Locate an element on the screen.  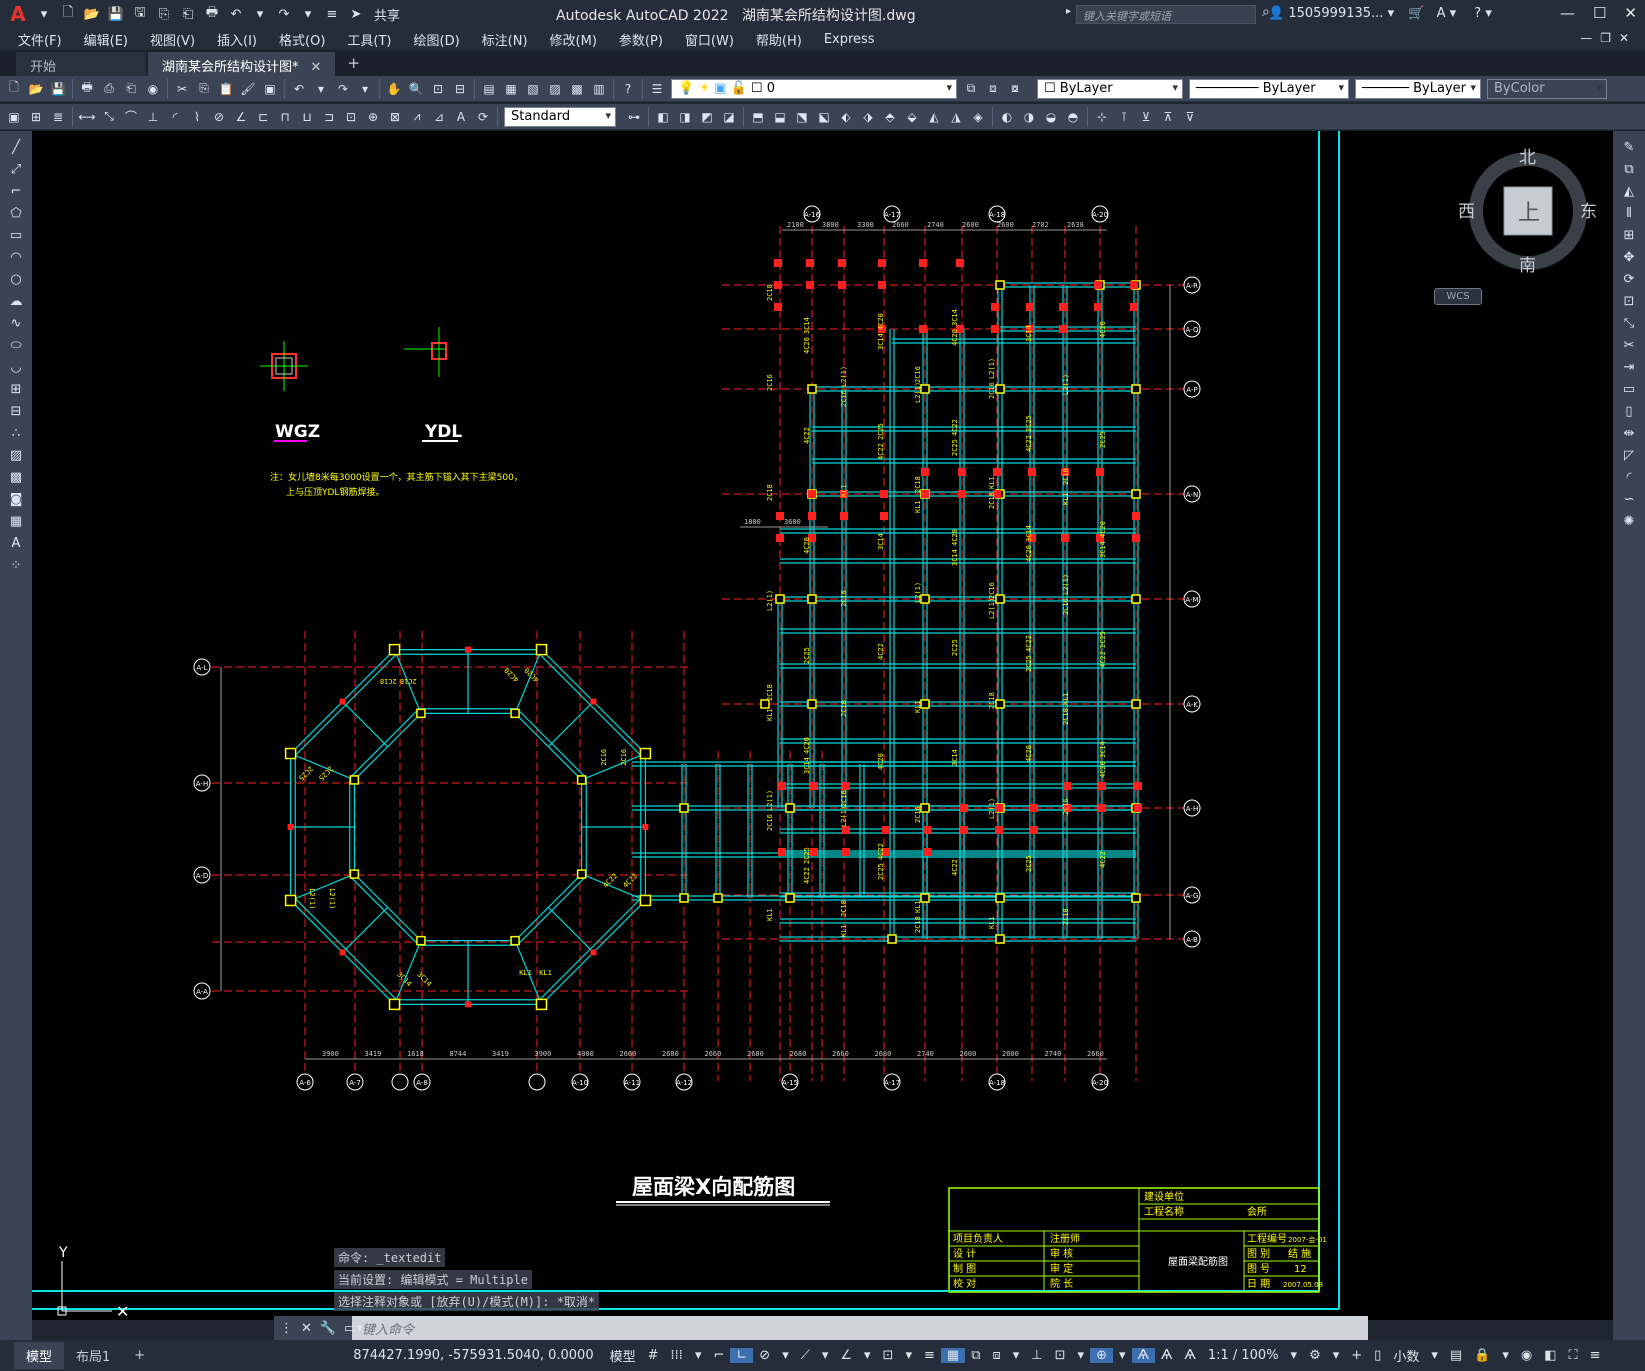
lineweight-icon: ≡ is located at coordinates (929, 1355).